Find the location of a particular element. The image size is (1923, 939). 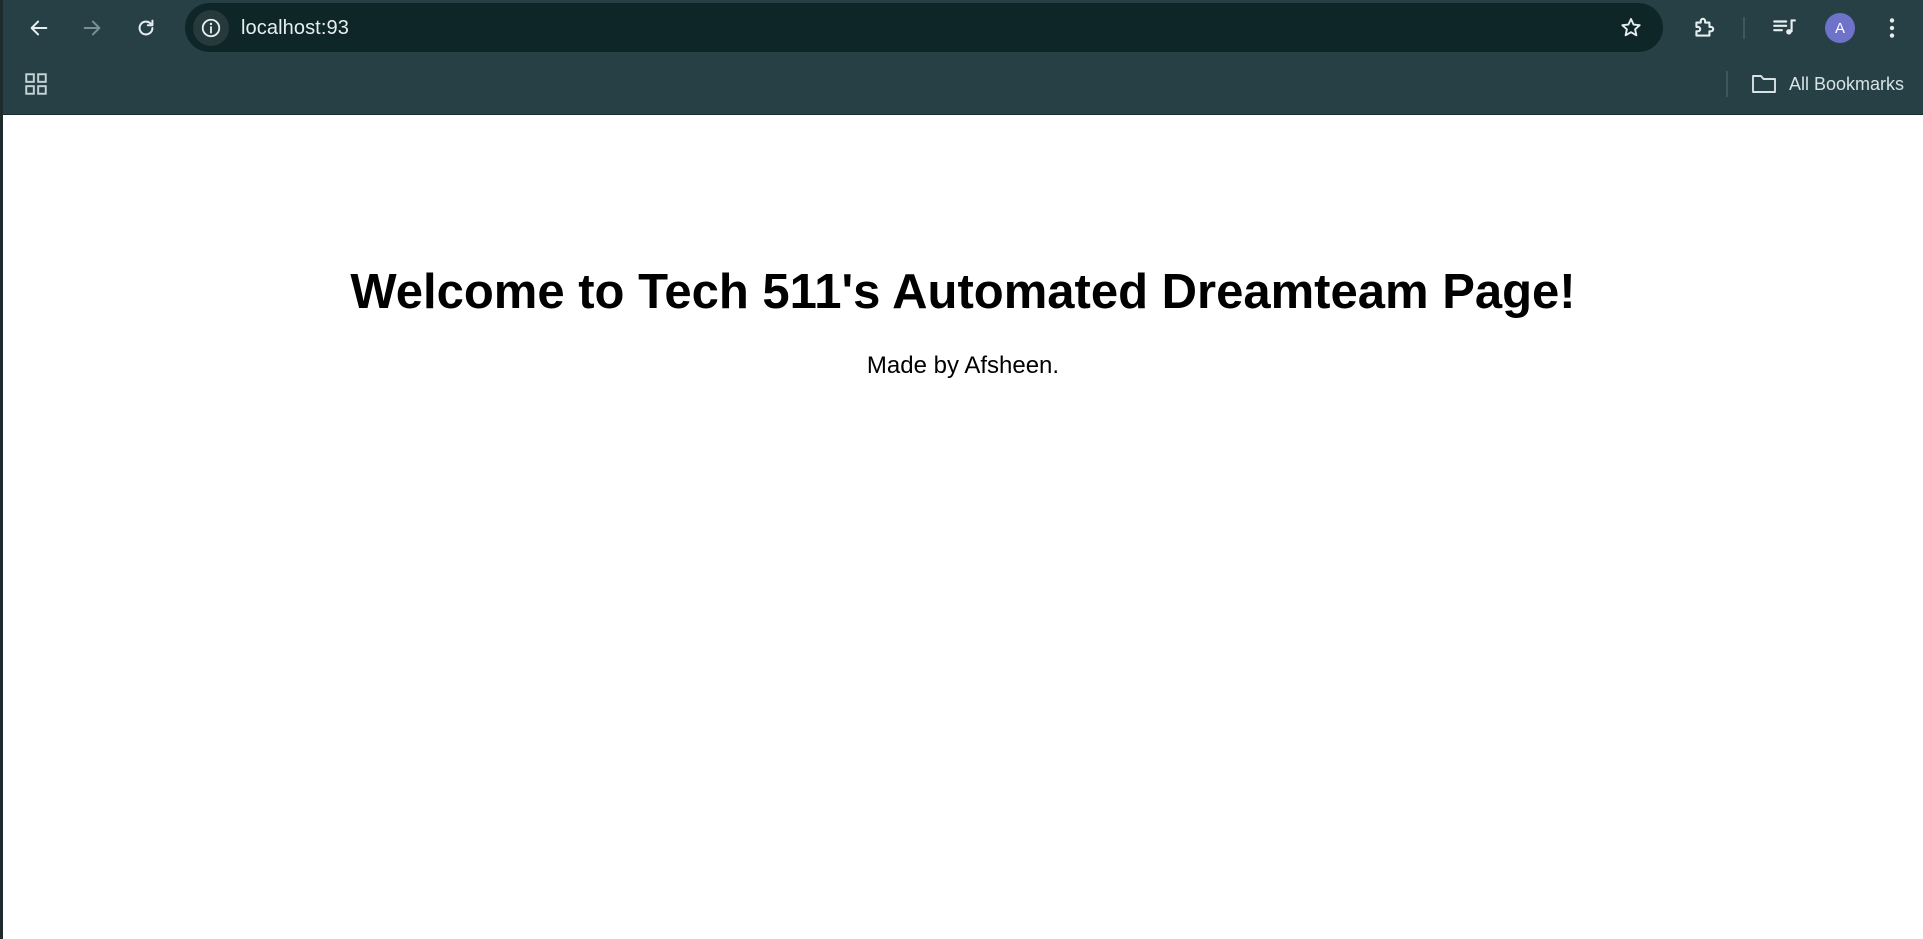

arrow-right-icon is located at coordinates (92, 28).